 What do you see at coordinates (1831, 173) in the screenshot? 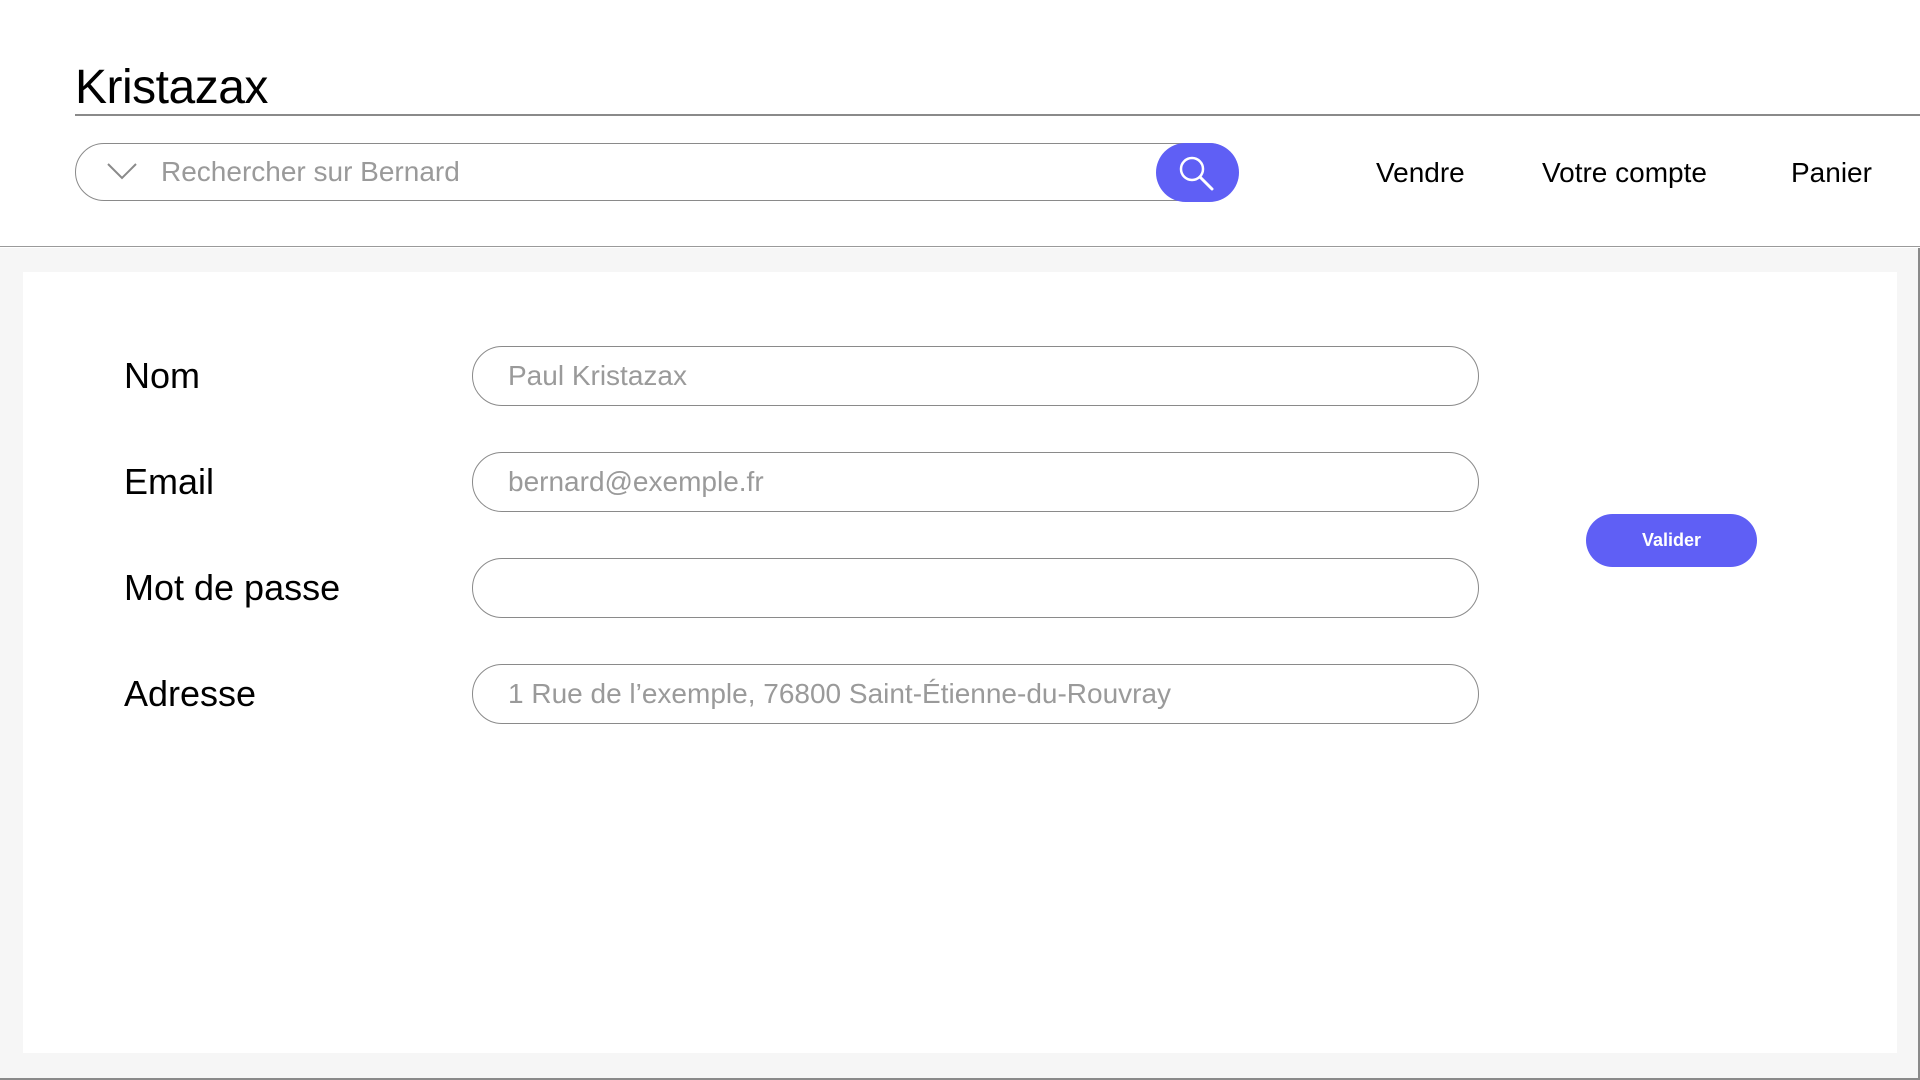
I see `nav-cart: Panier` at bounding box center [1831, 173].